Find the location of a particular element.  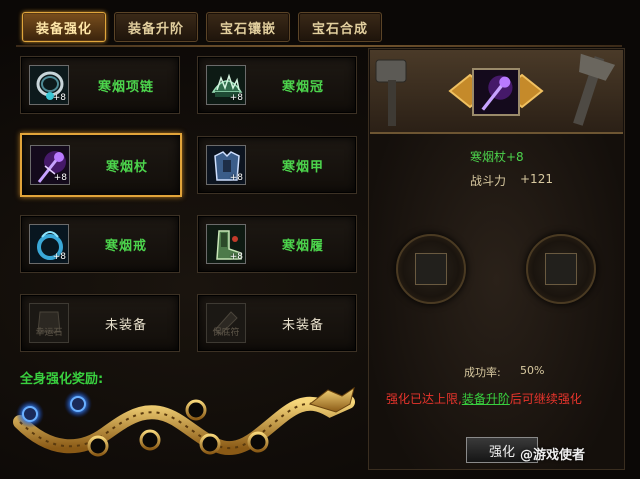

equipment-name: 寒烟杖 is located at coordinates (126, 167).